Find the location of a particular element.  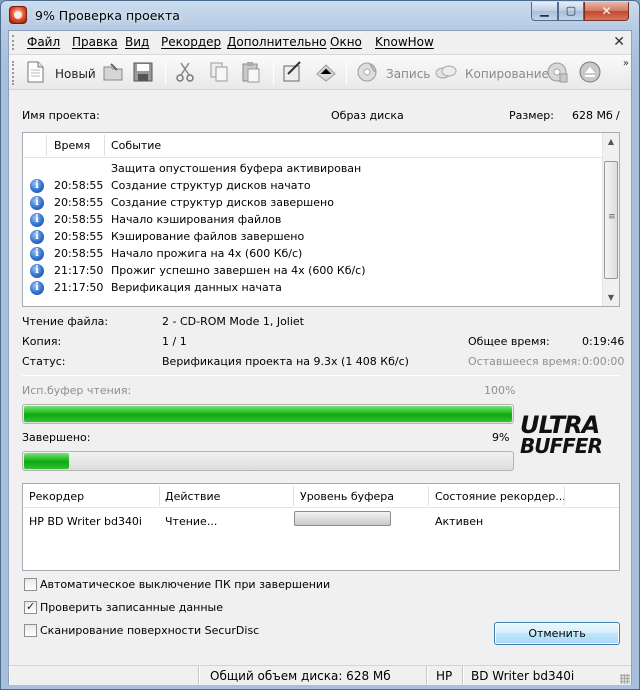

nero-app-icon is located at coordinates (18, 15).